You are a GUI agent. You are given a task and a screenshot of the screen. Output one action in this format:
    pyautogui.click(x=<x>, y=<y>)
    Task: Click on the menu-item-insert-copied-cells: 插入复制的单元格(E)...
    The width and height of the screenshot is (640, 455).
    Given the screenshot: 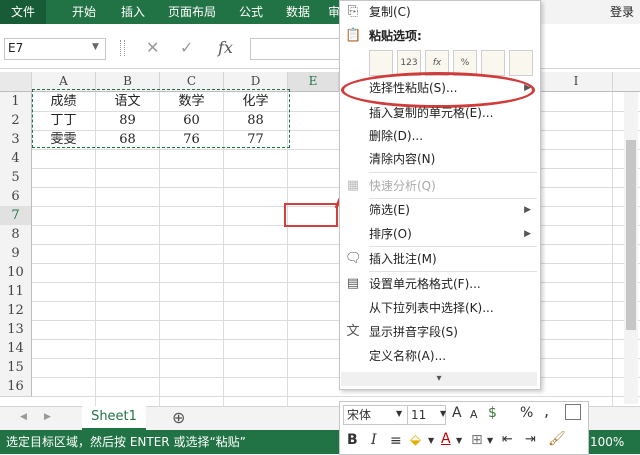 What is the action you would take?
    pyautogui.click(x=439, y=113)
    